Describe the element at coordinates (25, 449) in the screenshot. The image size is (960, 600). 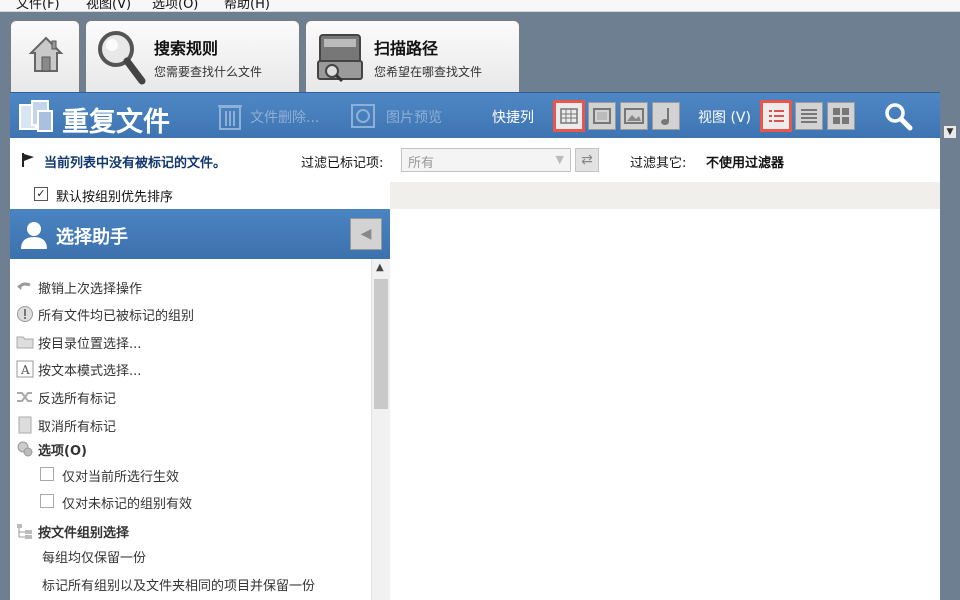
I see `gears-icon` at that location.